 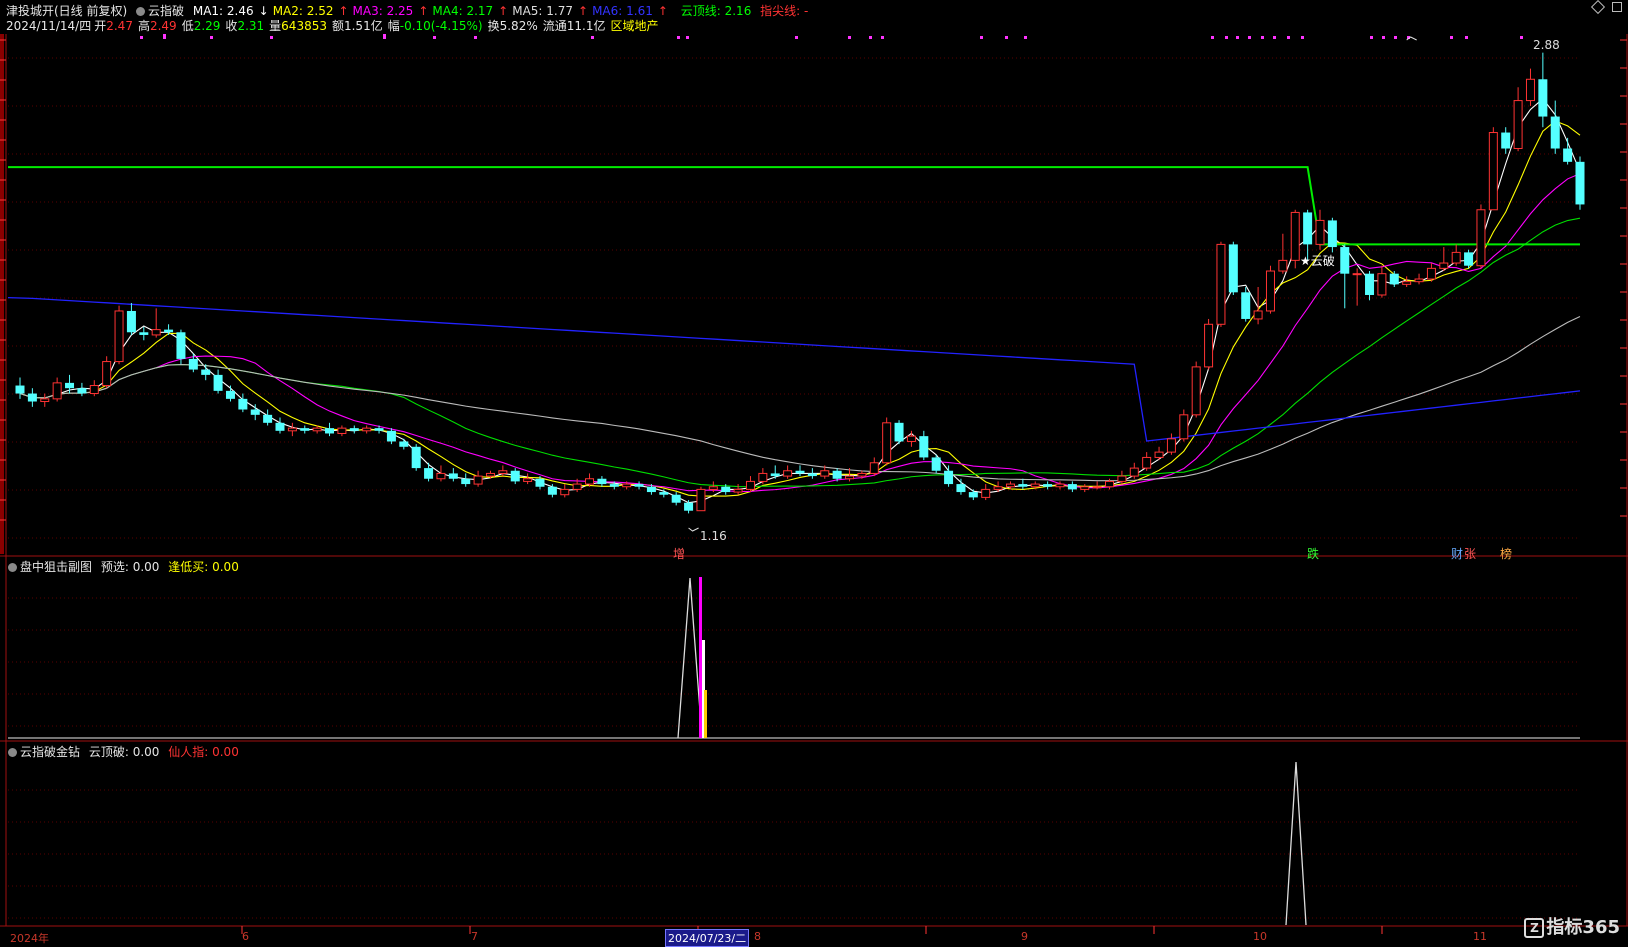 I want to click on indicator-name: 云指破, so click(x=160, y=11).